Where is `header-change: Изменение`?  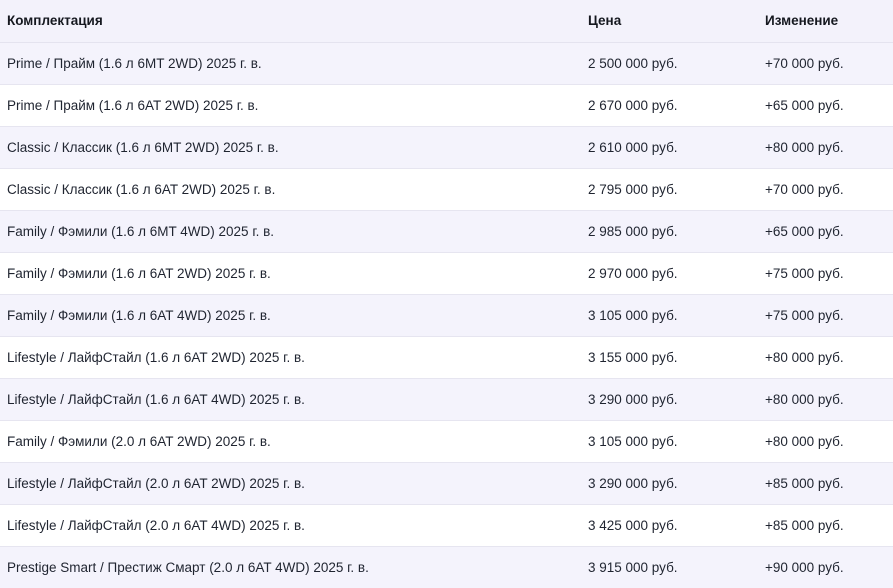 header-change: Изменение is located at coordinates (825, 21).